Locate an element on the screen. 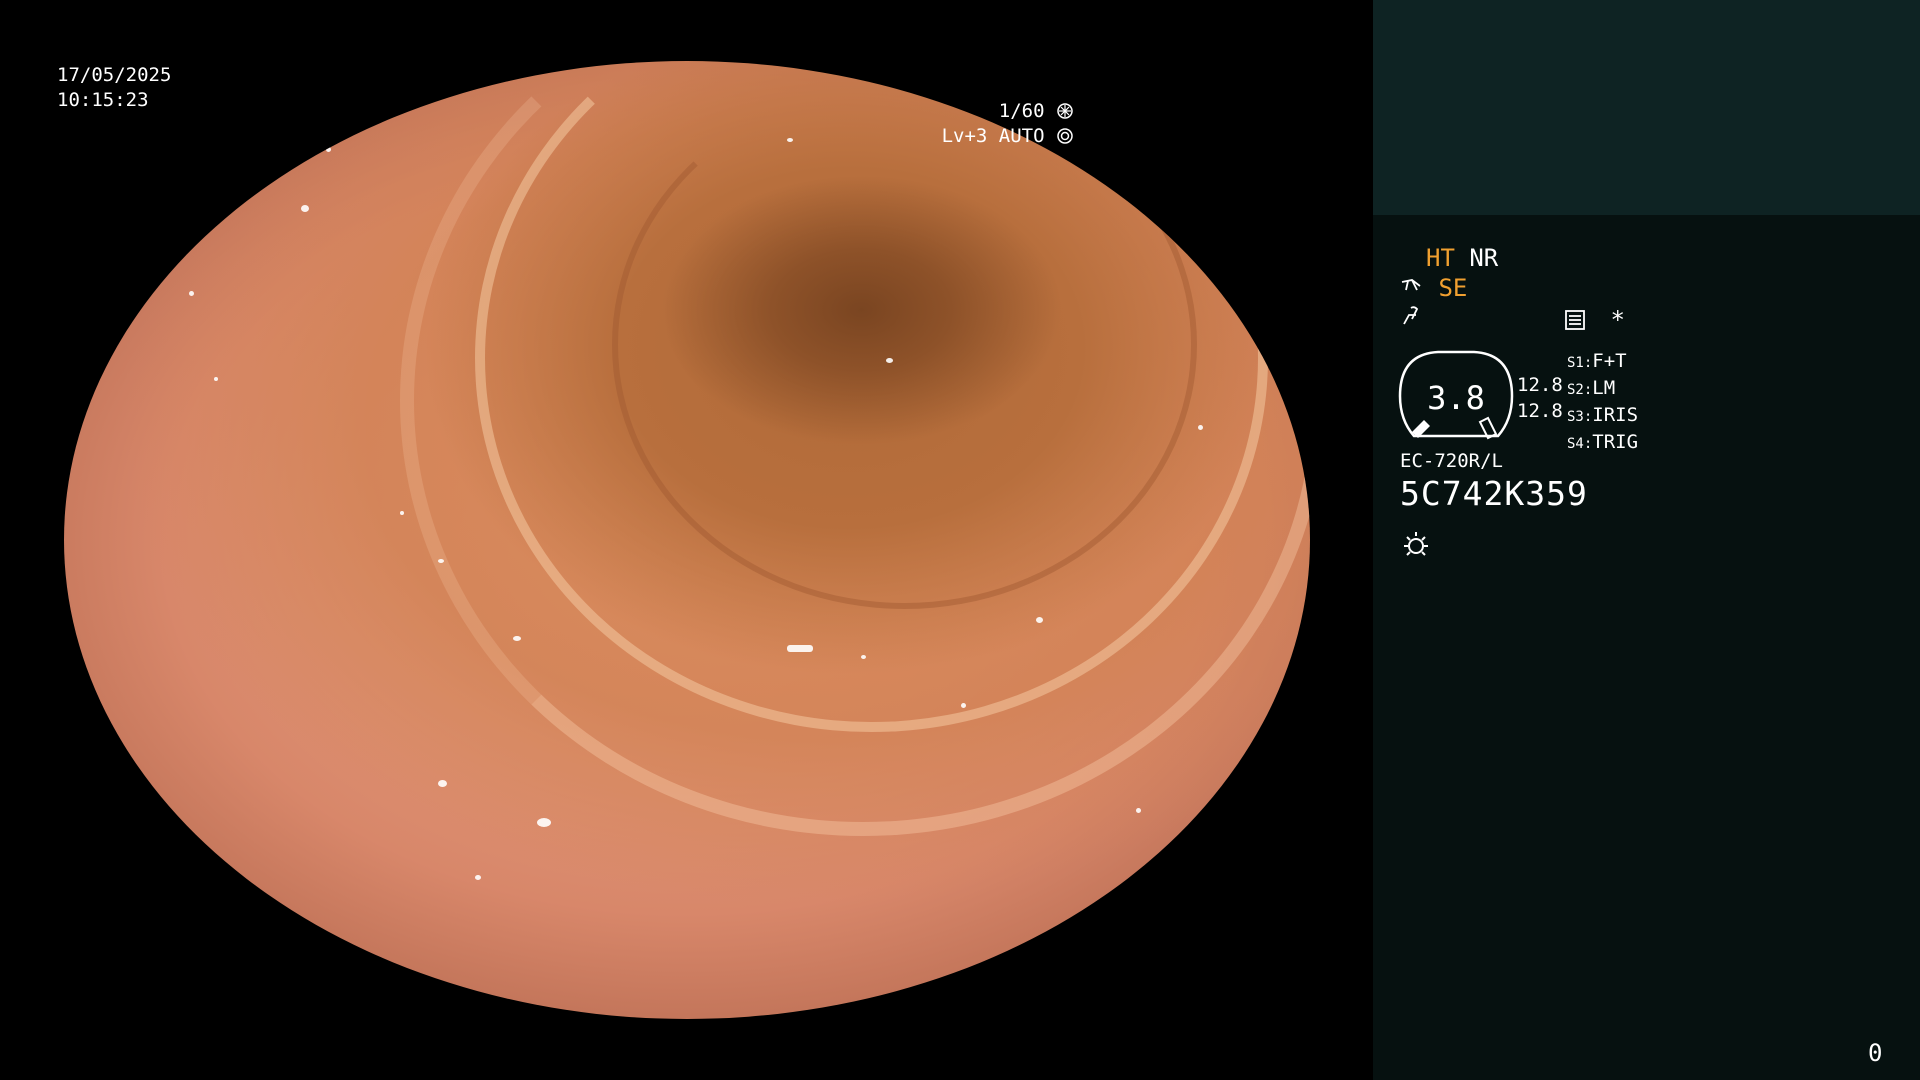 Image resolution: width=1920 pixels, height=1080 pixels. structure-row: SE is located at coordinates (1433, 288).